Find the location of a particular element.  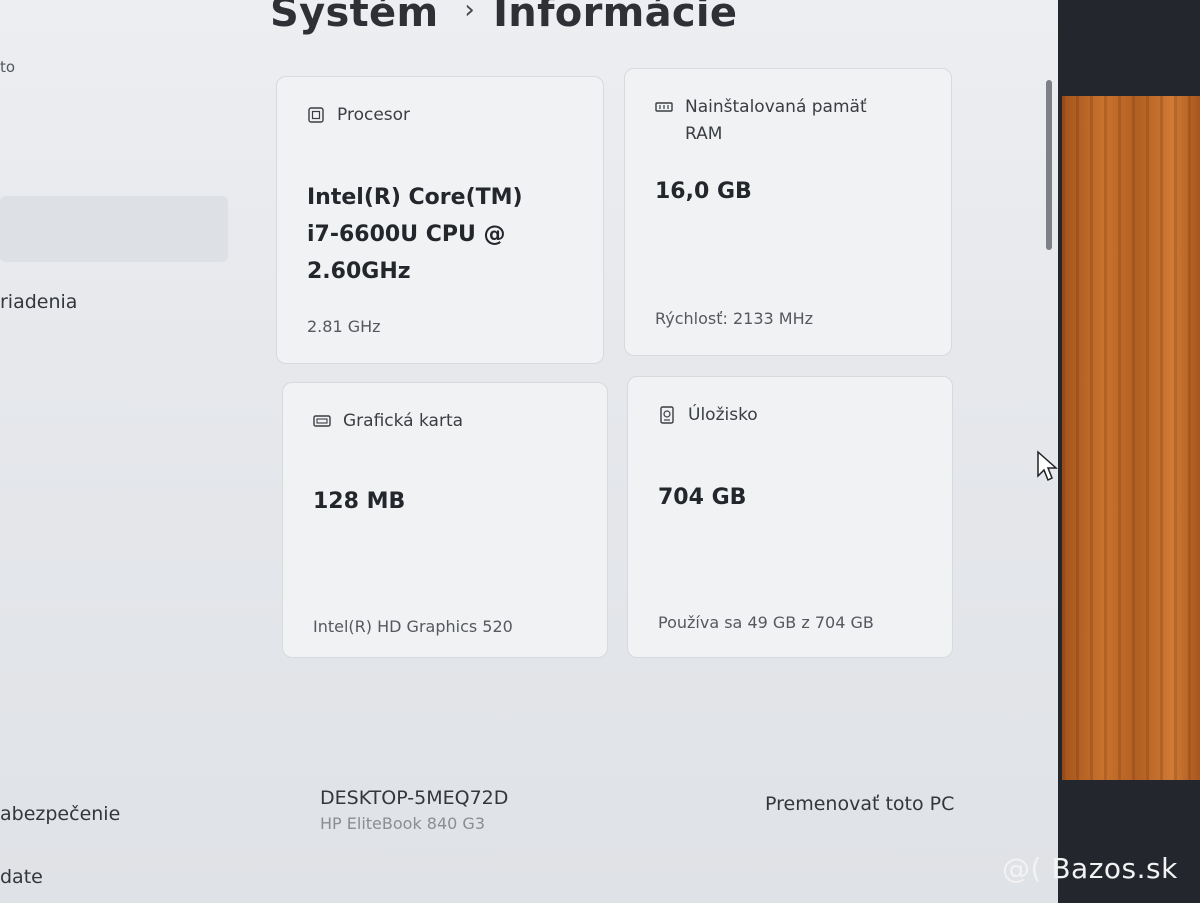

storage-usage: Používa sa 49 GB z 704 GB is located at coordinates (766, 622).